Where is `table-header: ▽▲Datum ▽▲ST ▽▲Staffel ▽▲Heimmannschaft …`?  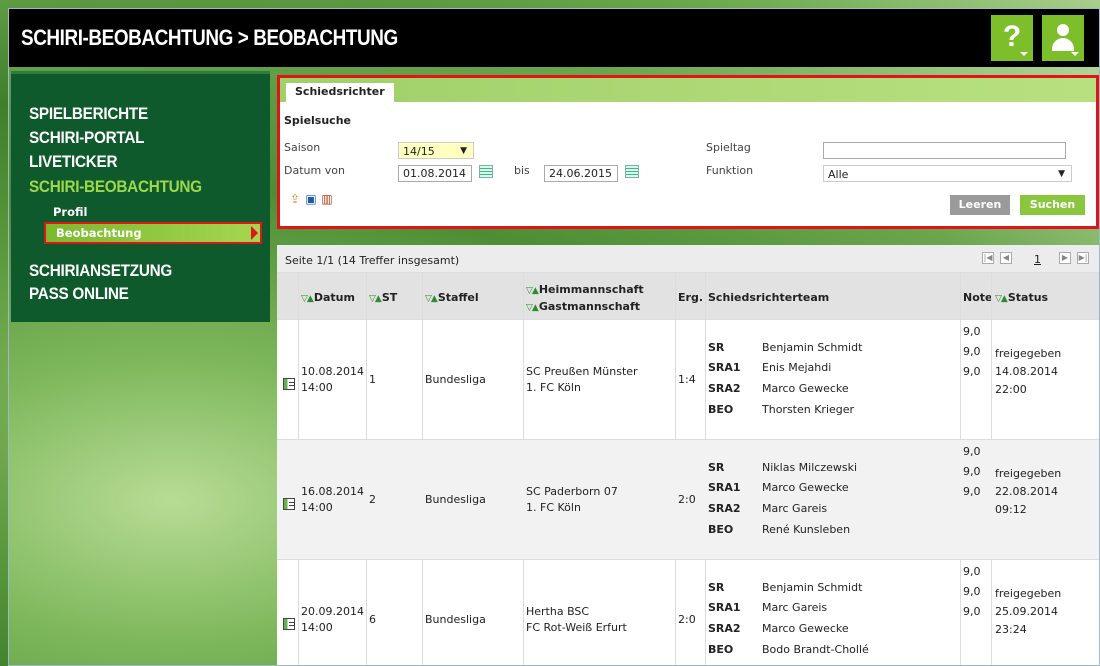 table-header: ▽▲Datum ▽▲ST ▽▲Staffel ▽▲Heimmannschaft … is located at coordinates (688, 296).